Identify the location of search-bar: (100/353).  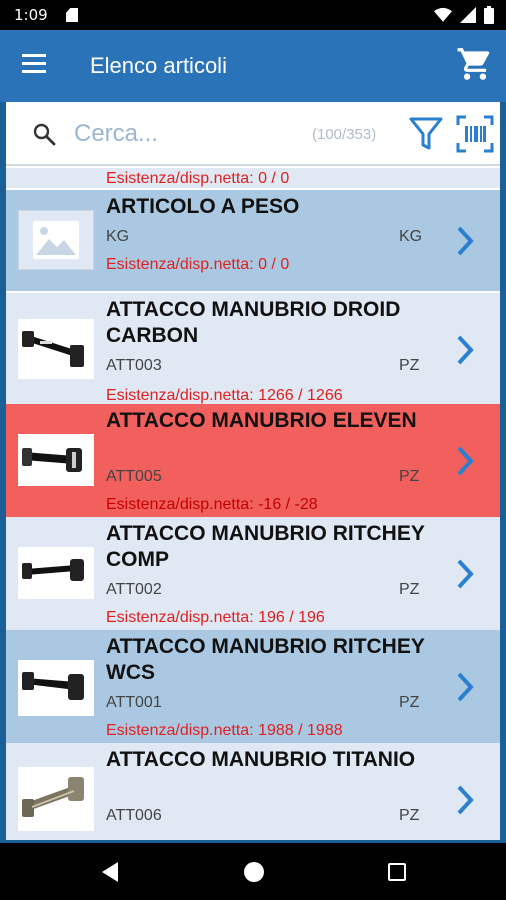
(253, 134).